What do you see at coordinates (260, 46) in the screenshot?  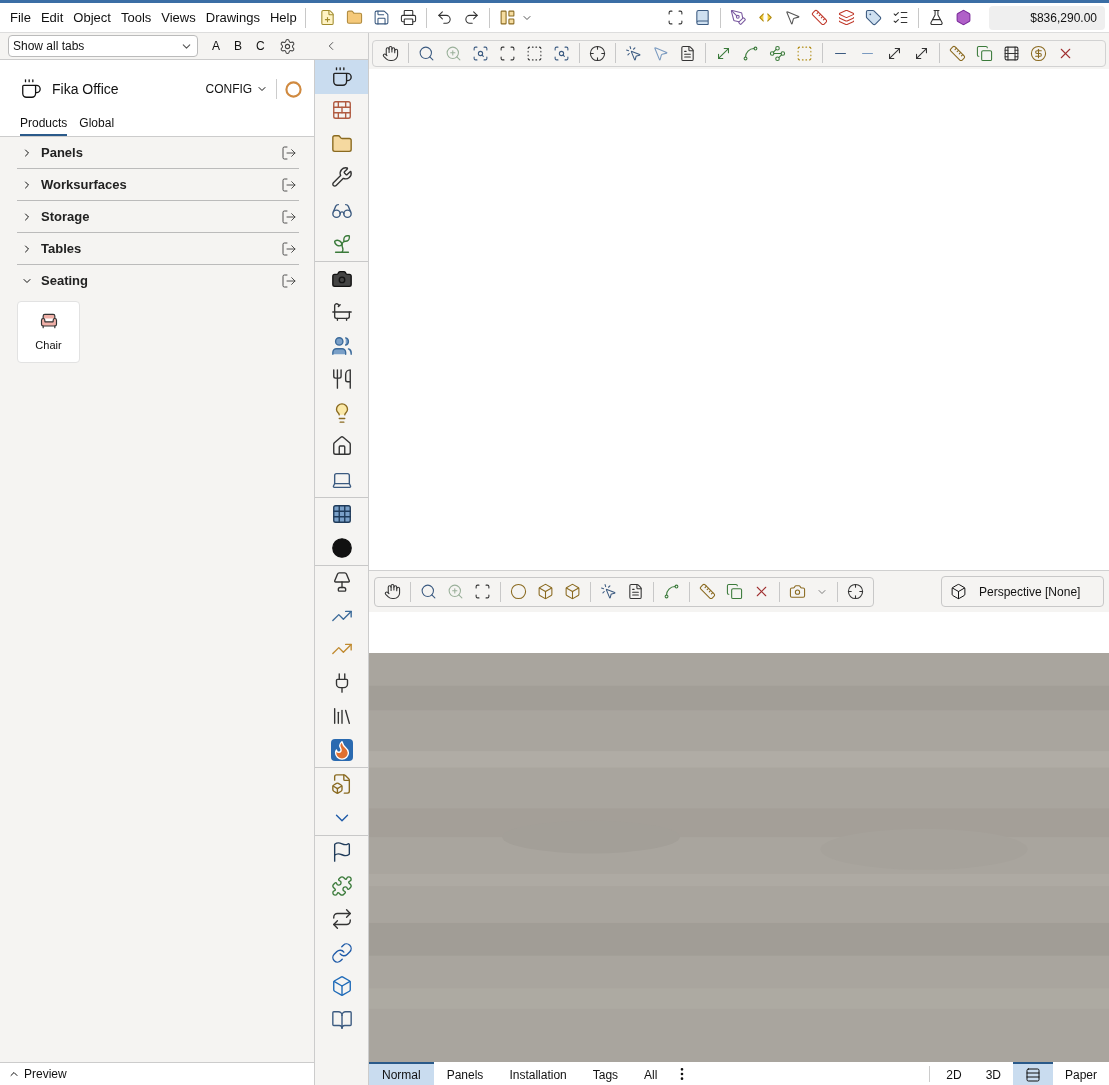 I see `filter-letter-button: C` at bounding box center [260, 46].